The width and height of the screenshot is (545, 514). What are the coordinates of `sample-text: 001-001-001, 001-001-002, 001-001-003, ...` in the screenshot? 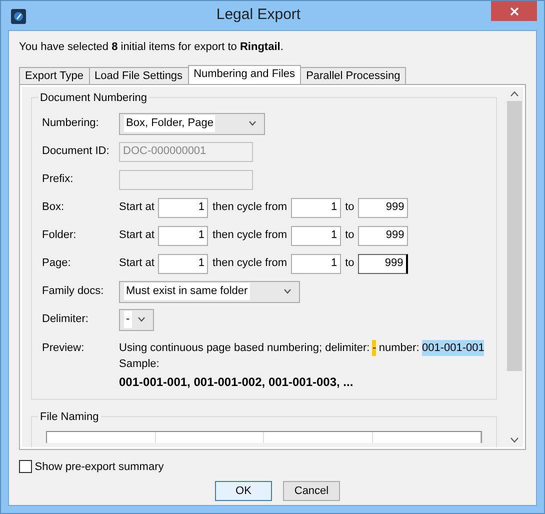 It's located at (236, 382).